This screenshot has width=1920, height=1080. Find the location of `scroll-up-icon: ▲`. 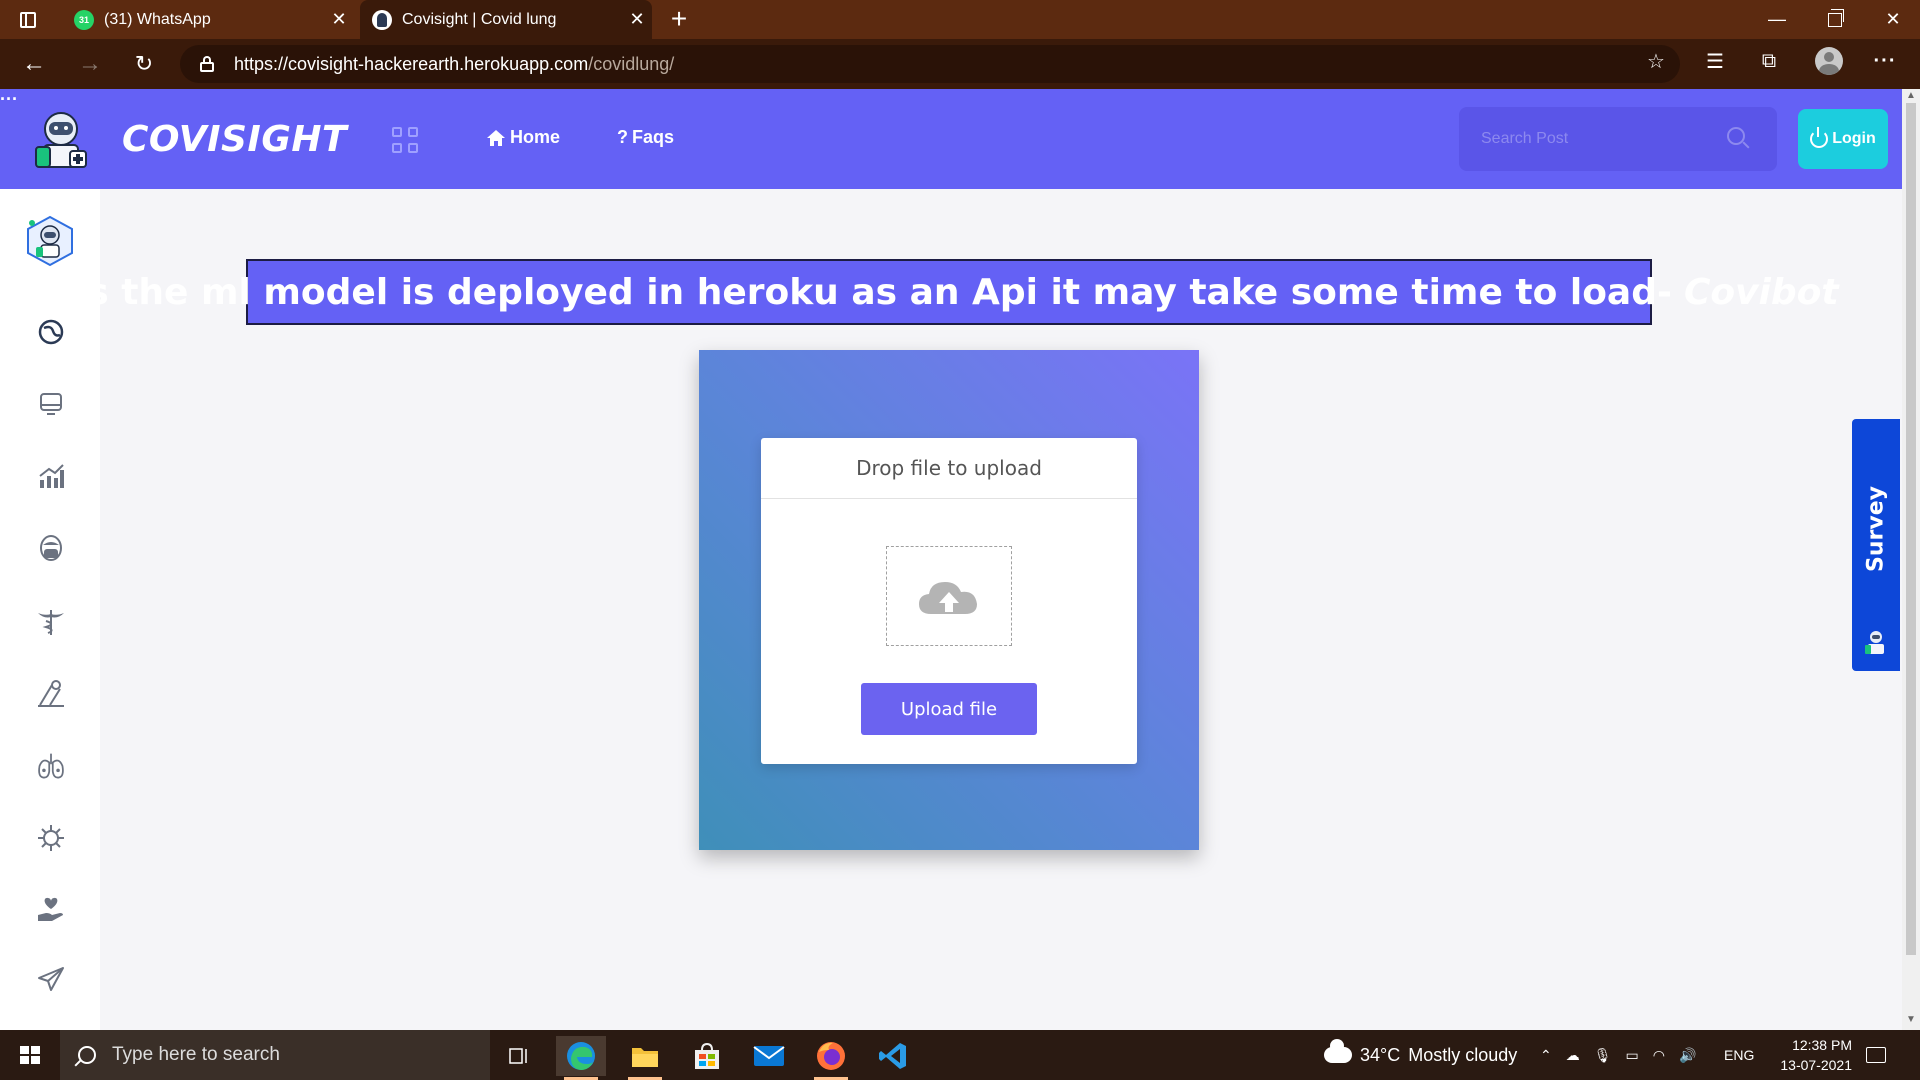

scroll-up-icon: ▲ is located at coordinates (1911, 96).